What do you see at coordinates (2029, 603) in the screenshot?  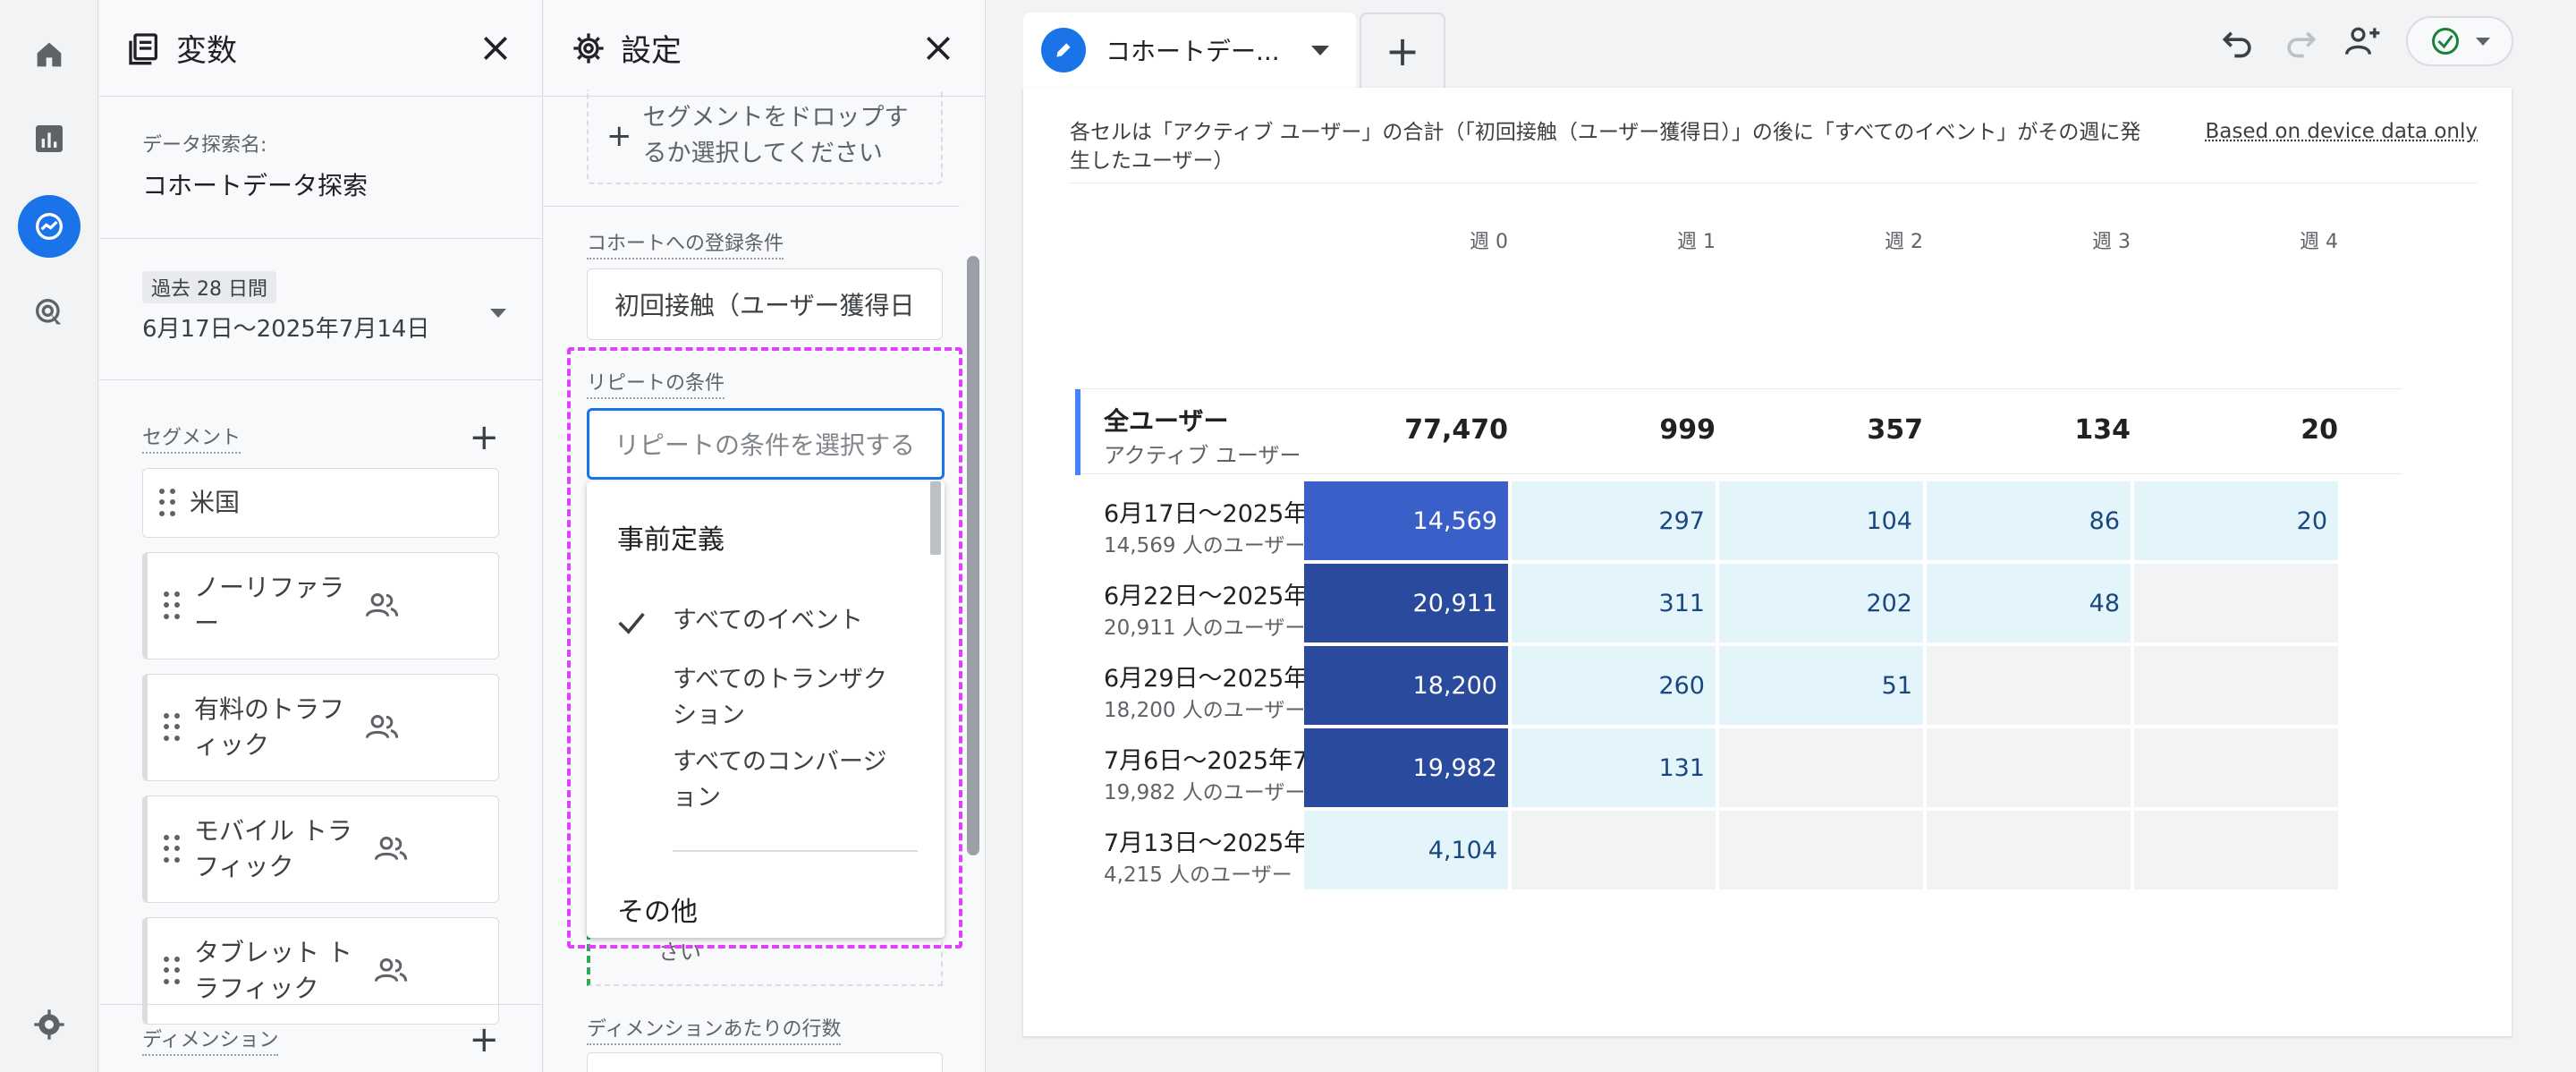 I see `cohort-cell: 48` at bounding box center [2029, 603].